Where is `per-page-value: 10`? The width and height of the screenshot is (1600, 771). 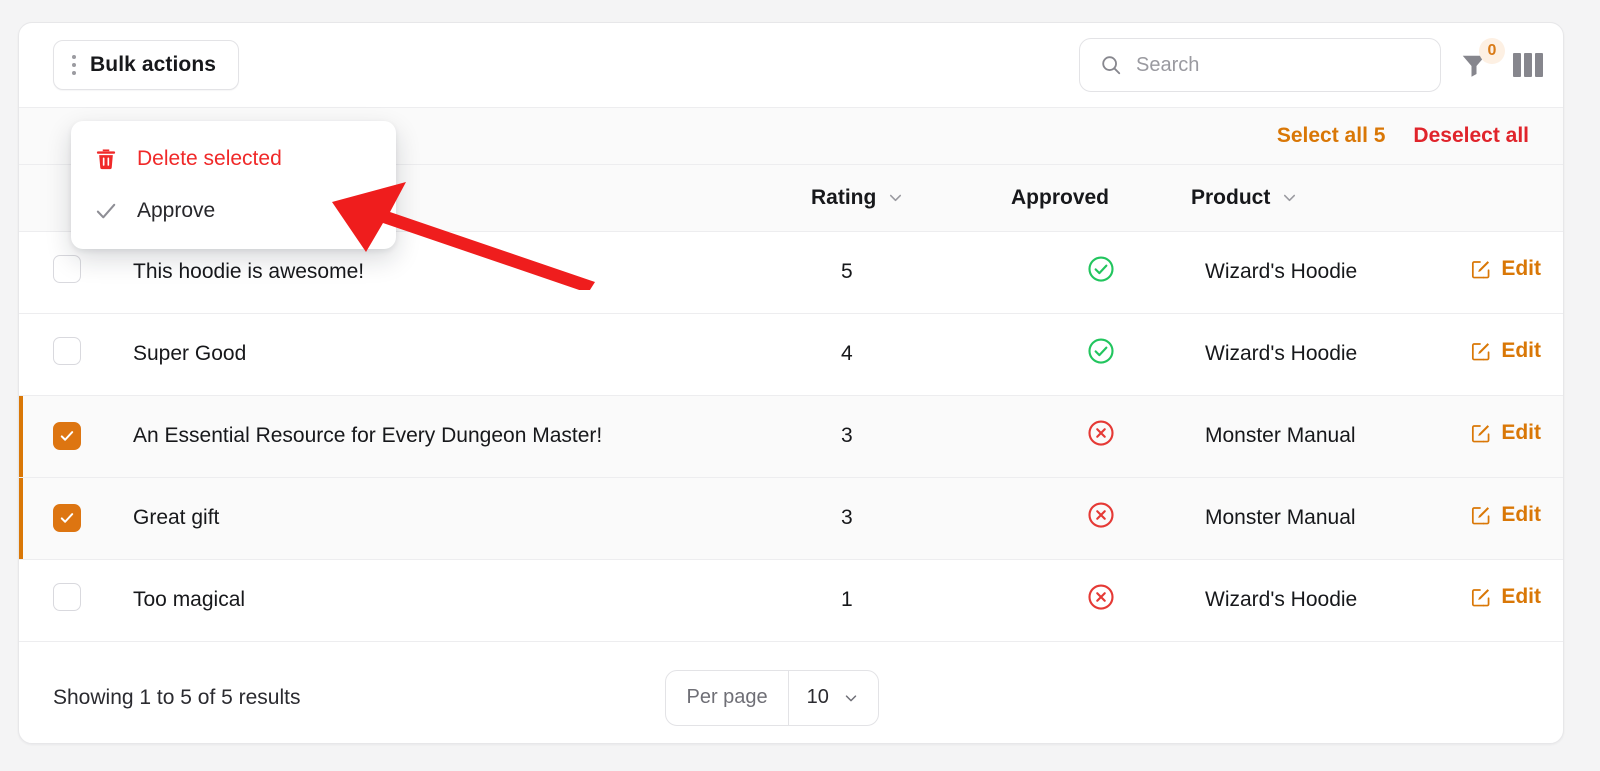
per-page-value: 10 is located at coordinates (817, 697).